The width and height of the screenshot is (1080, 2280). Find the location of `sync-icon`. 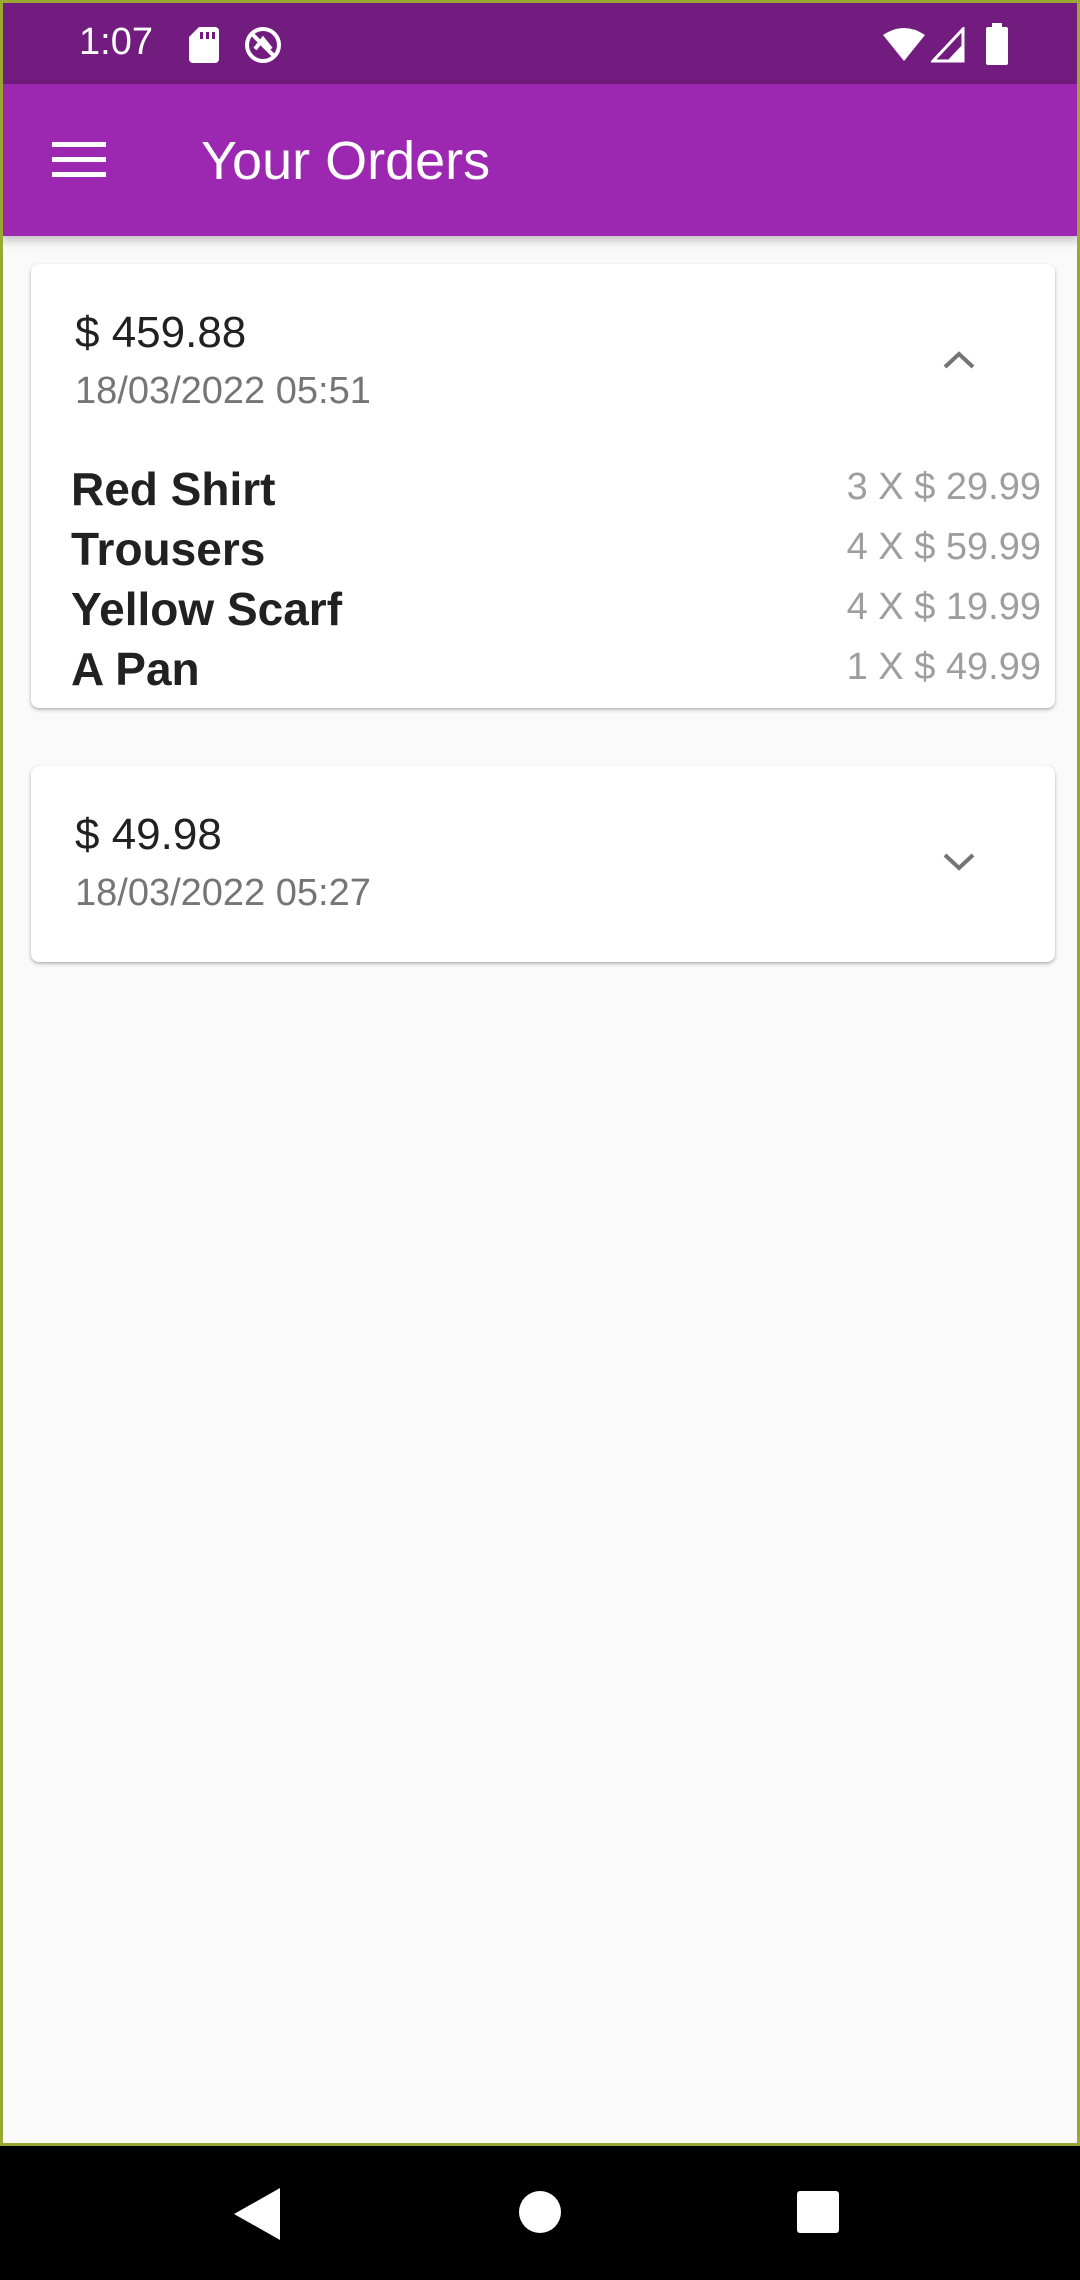

sync-icon is located at coordinates (263, 45).